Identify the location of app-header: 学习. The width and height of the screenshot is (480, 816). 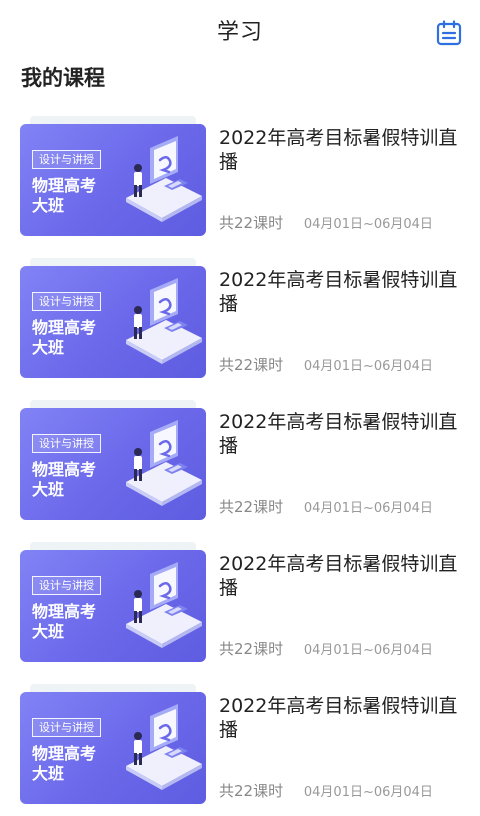
(240, 29).